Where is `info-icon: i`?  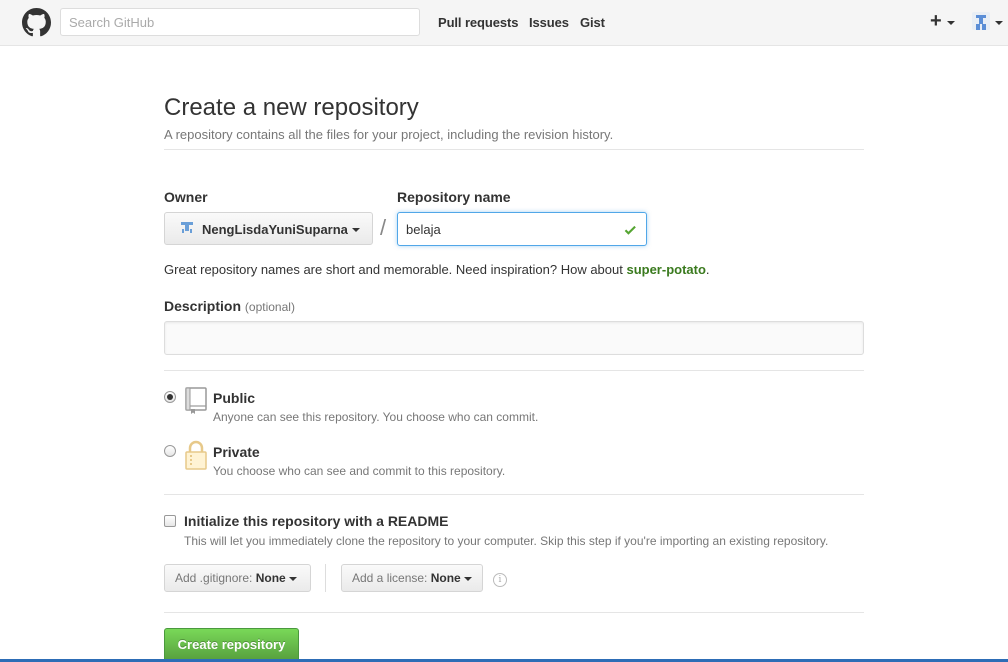
info-icon: i is located at coordinates (500, 580).